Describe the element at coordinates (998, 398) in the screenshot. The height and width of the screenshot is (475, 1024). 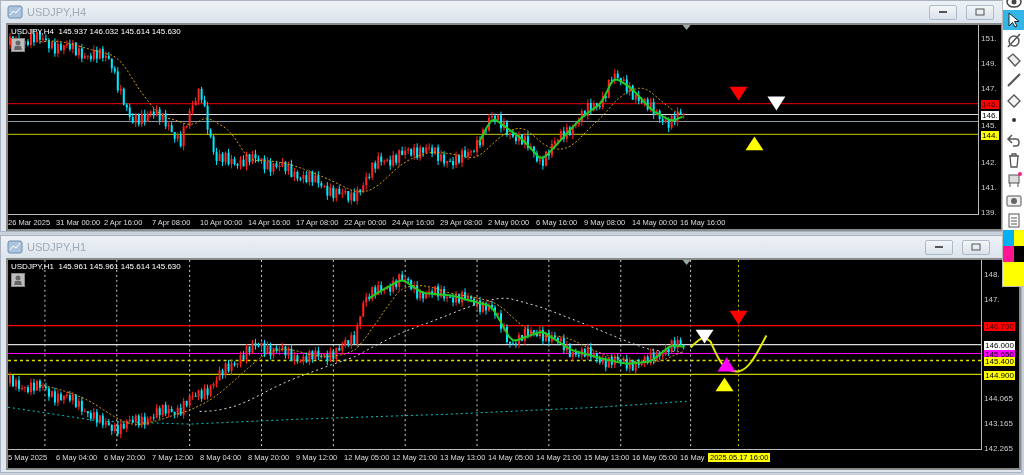
I see `price-label: 144.065` at that location.